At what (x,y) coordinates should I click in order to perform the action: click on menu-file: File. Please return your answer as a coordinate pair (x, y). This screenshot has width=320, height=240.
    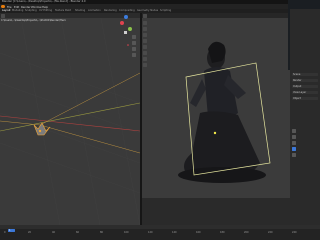
    Looking at the image, I should click on (9, 7).